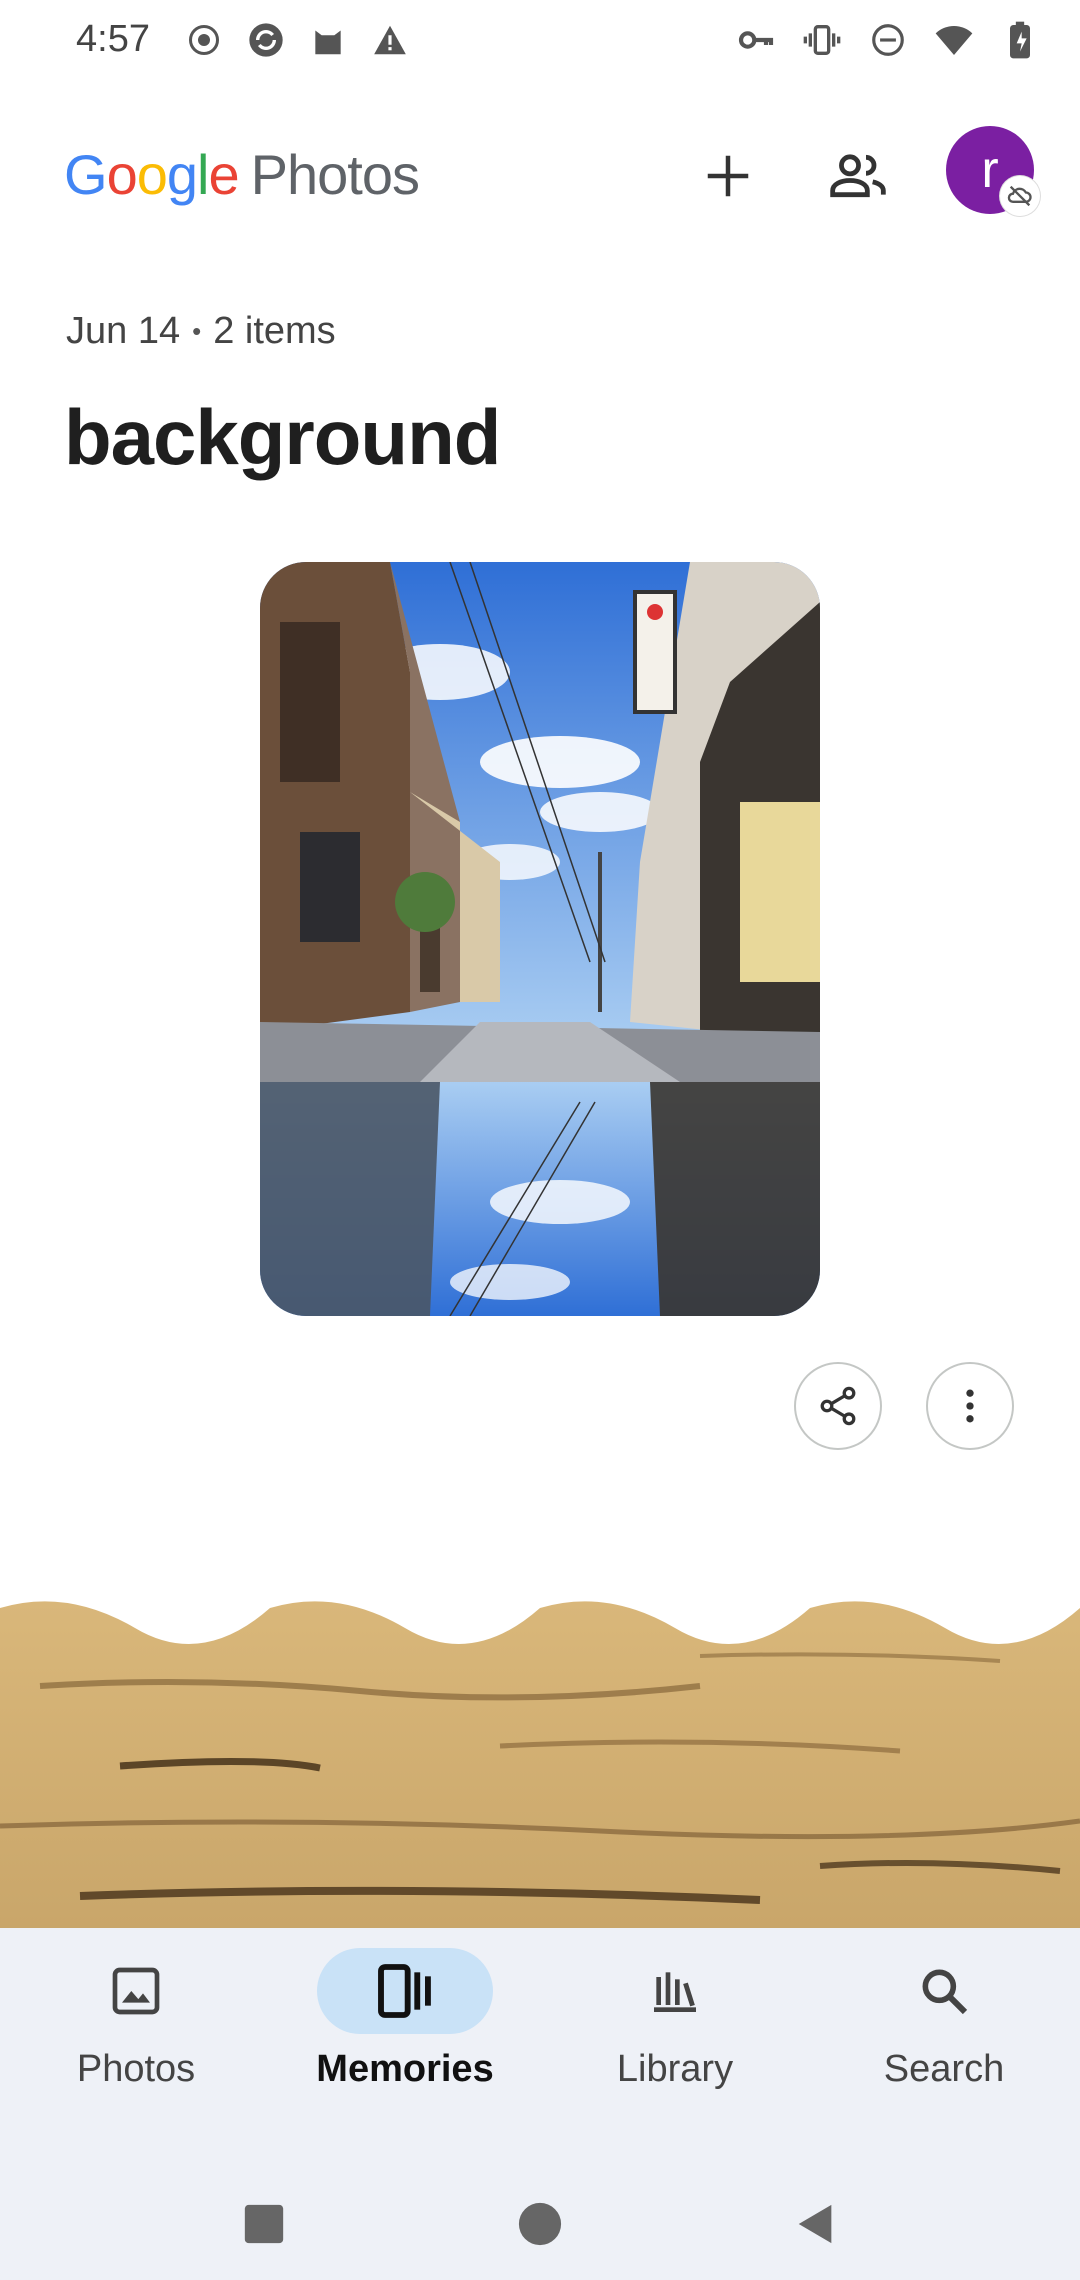 The width and height of the screenshot is (1080, 2280). What do you see at coordinates (1020, 196) in the screenshot?
I see `backup-off-icon` at bounding box center [1020, 196].